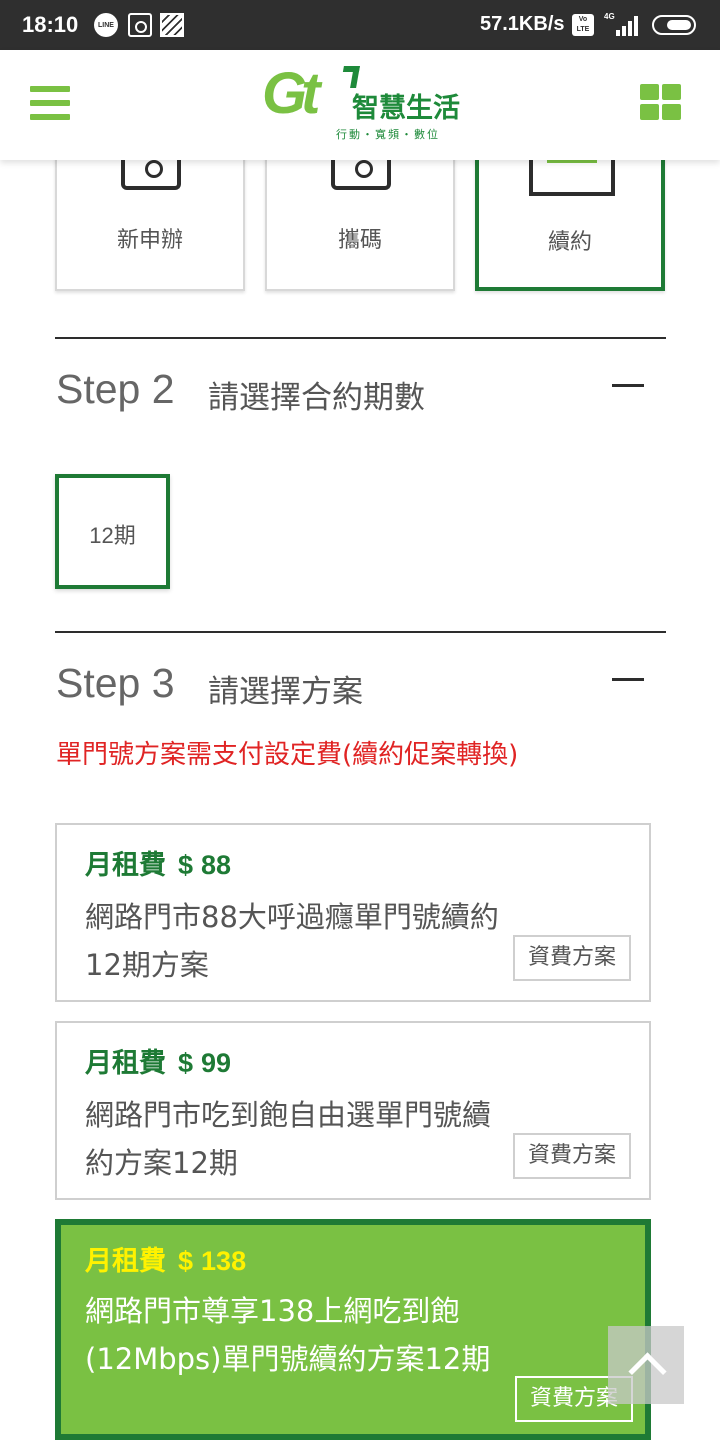 The height and width of the screenshot is (1440, 720). What do you see at coordinates (583, 25) in the screenshot?
I see `volte-icon: Vo LTE` at bounding box center [583, 25].